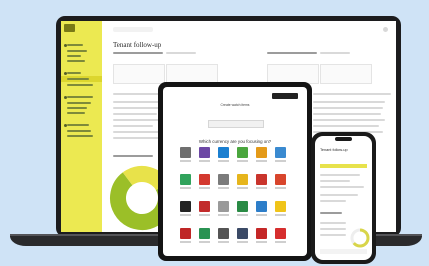 The image size is (429, 266). What do you see at coordinates (137, 45) in the screenshot?
I see `page-title: Tenant follow-up` at bounding box center [137, 45].